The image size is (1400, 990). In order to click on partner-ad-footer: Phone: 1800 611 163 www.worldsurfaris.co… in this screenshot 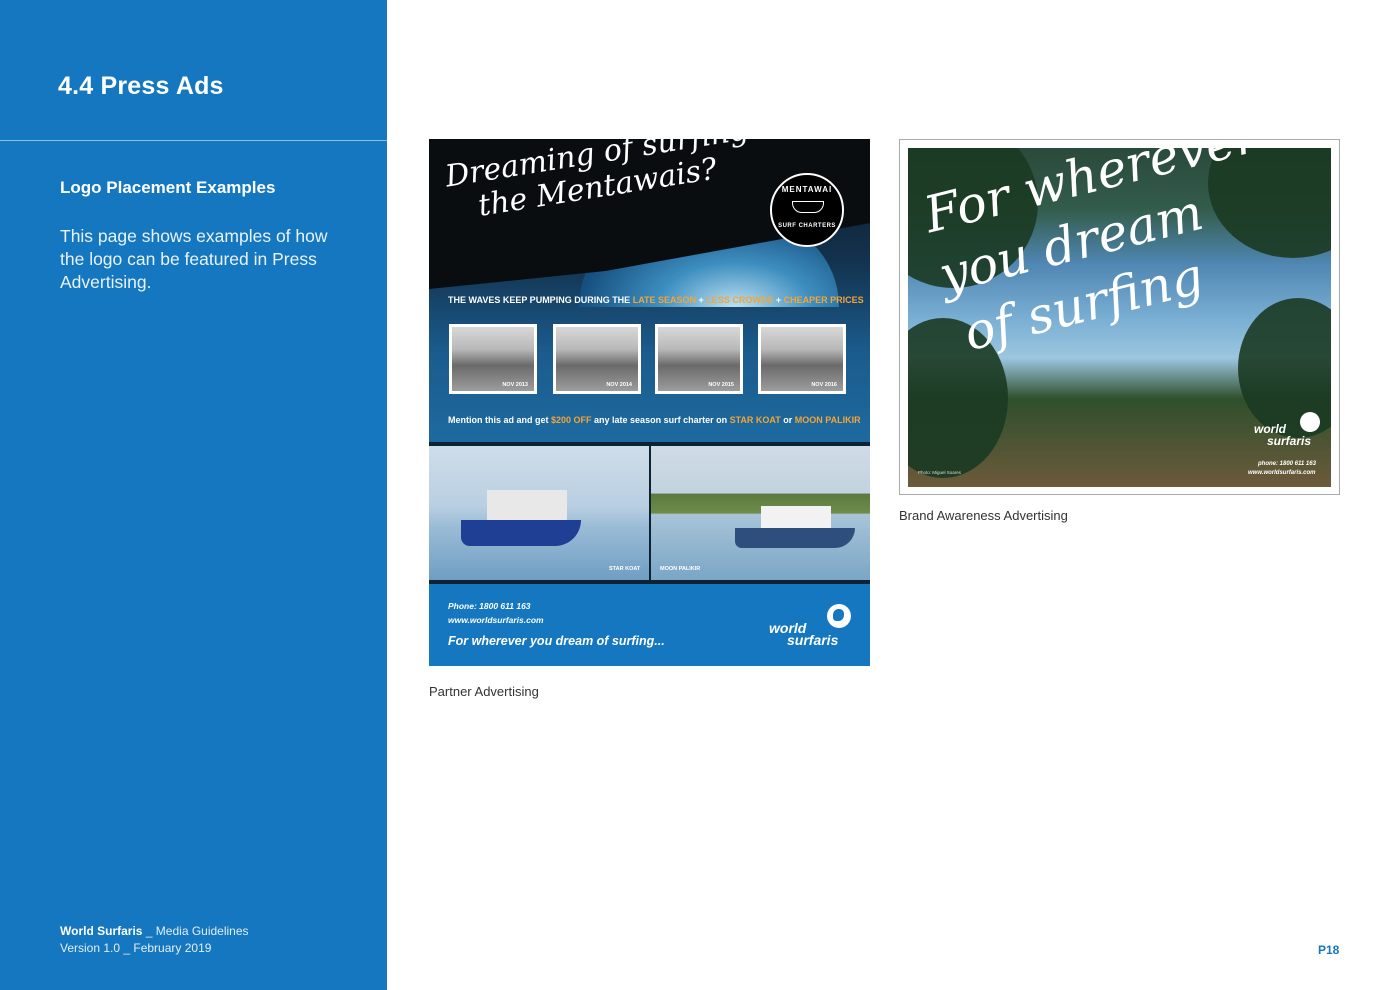, I will do `click(649, 625)`.